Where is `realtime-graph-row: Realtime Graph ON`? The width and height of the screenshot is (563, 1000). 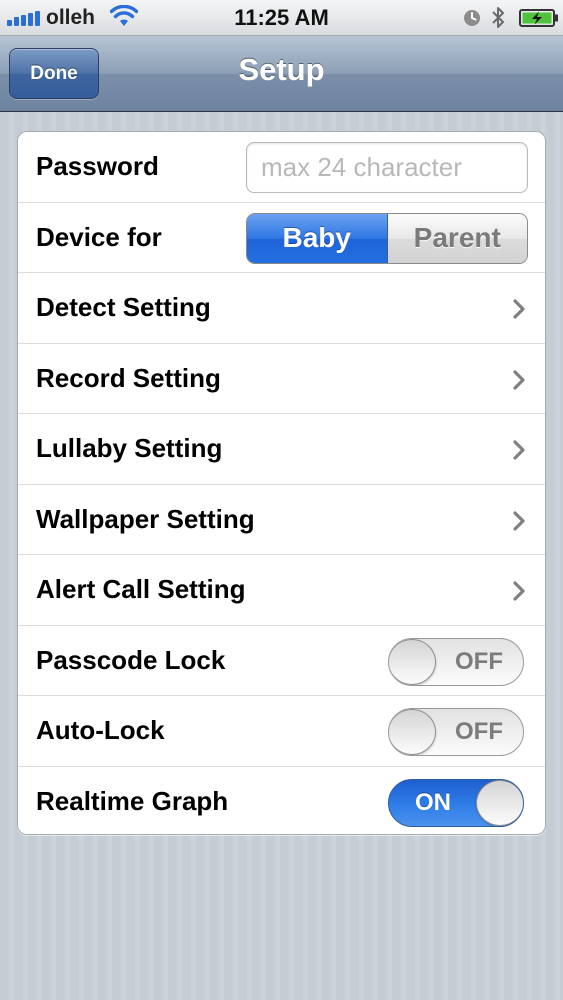
realtime-graph-row: Realtime Graph ON is located at coordinates (281, 801).